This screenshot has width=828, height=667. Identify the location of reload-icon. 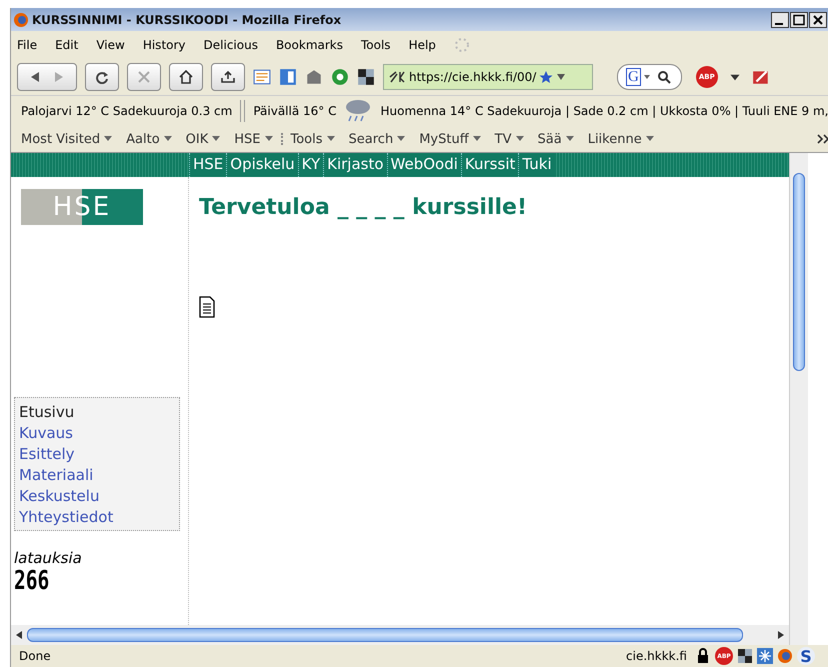
(102, 77).